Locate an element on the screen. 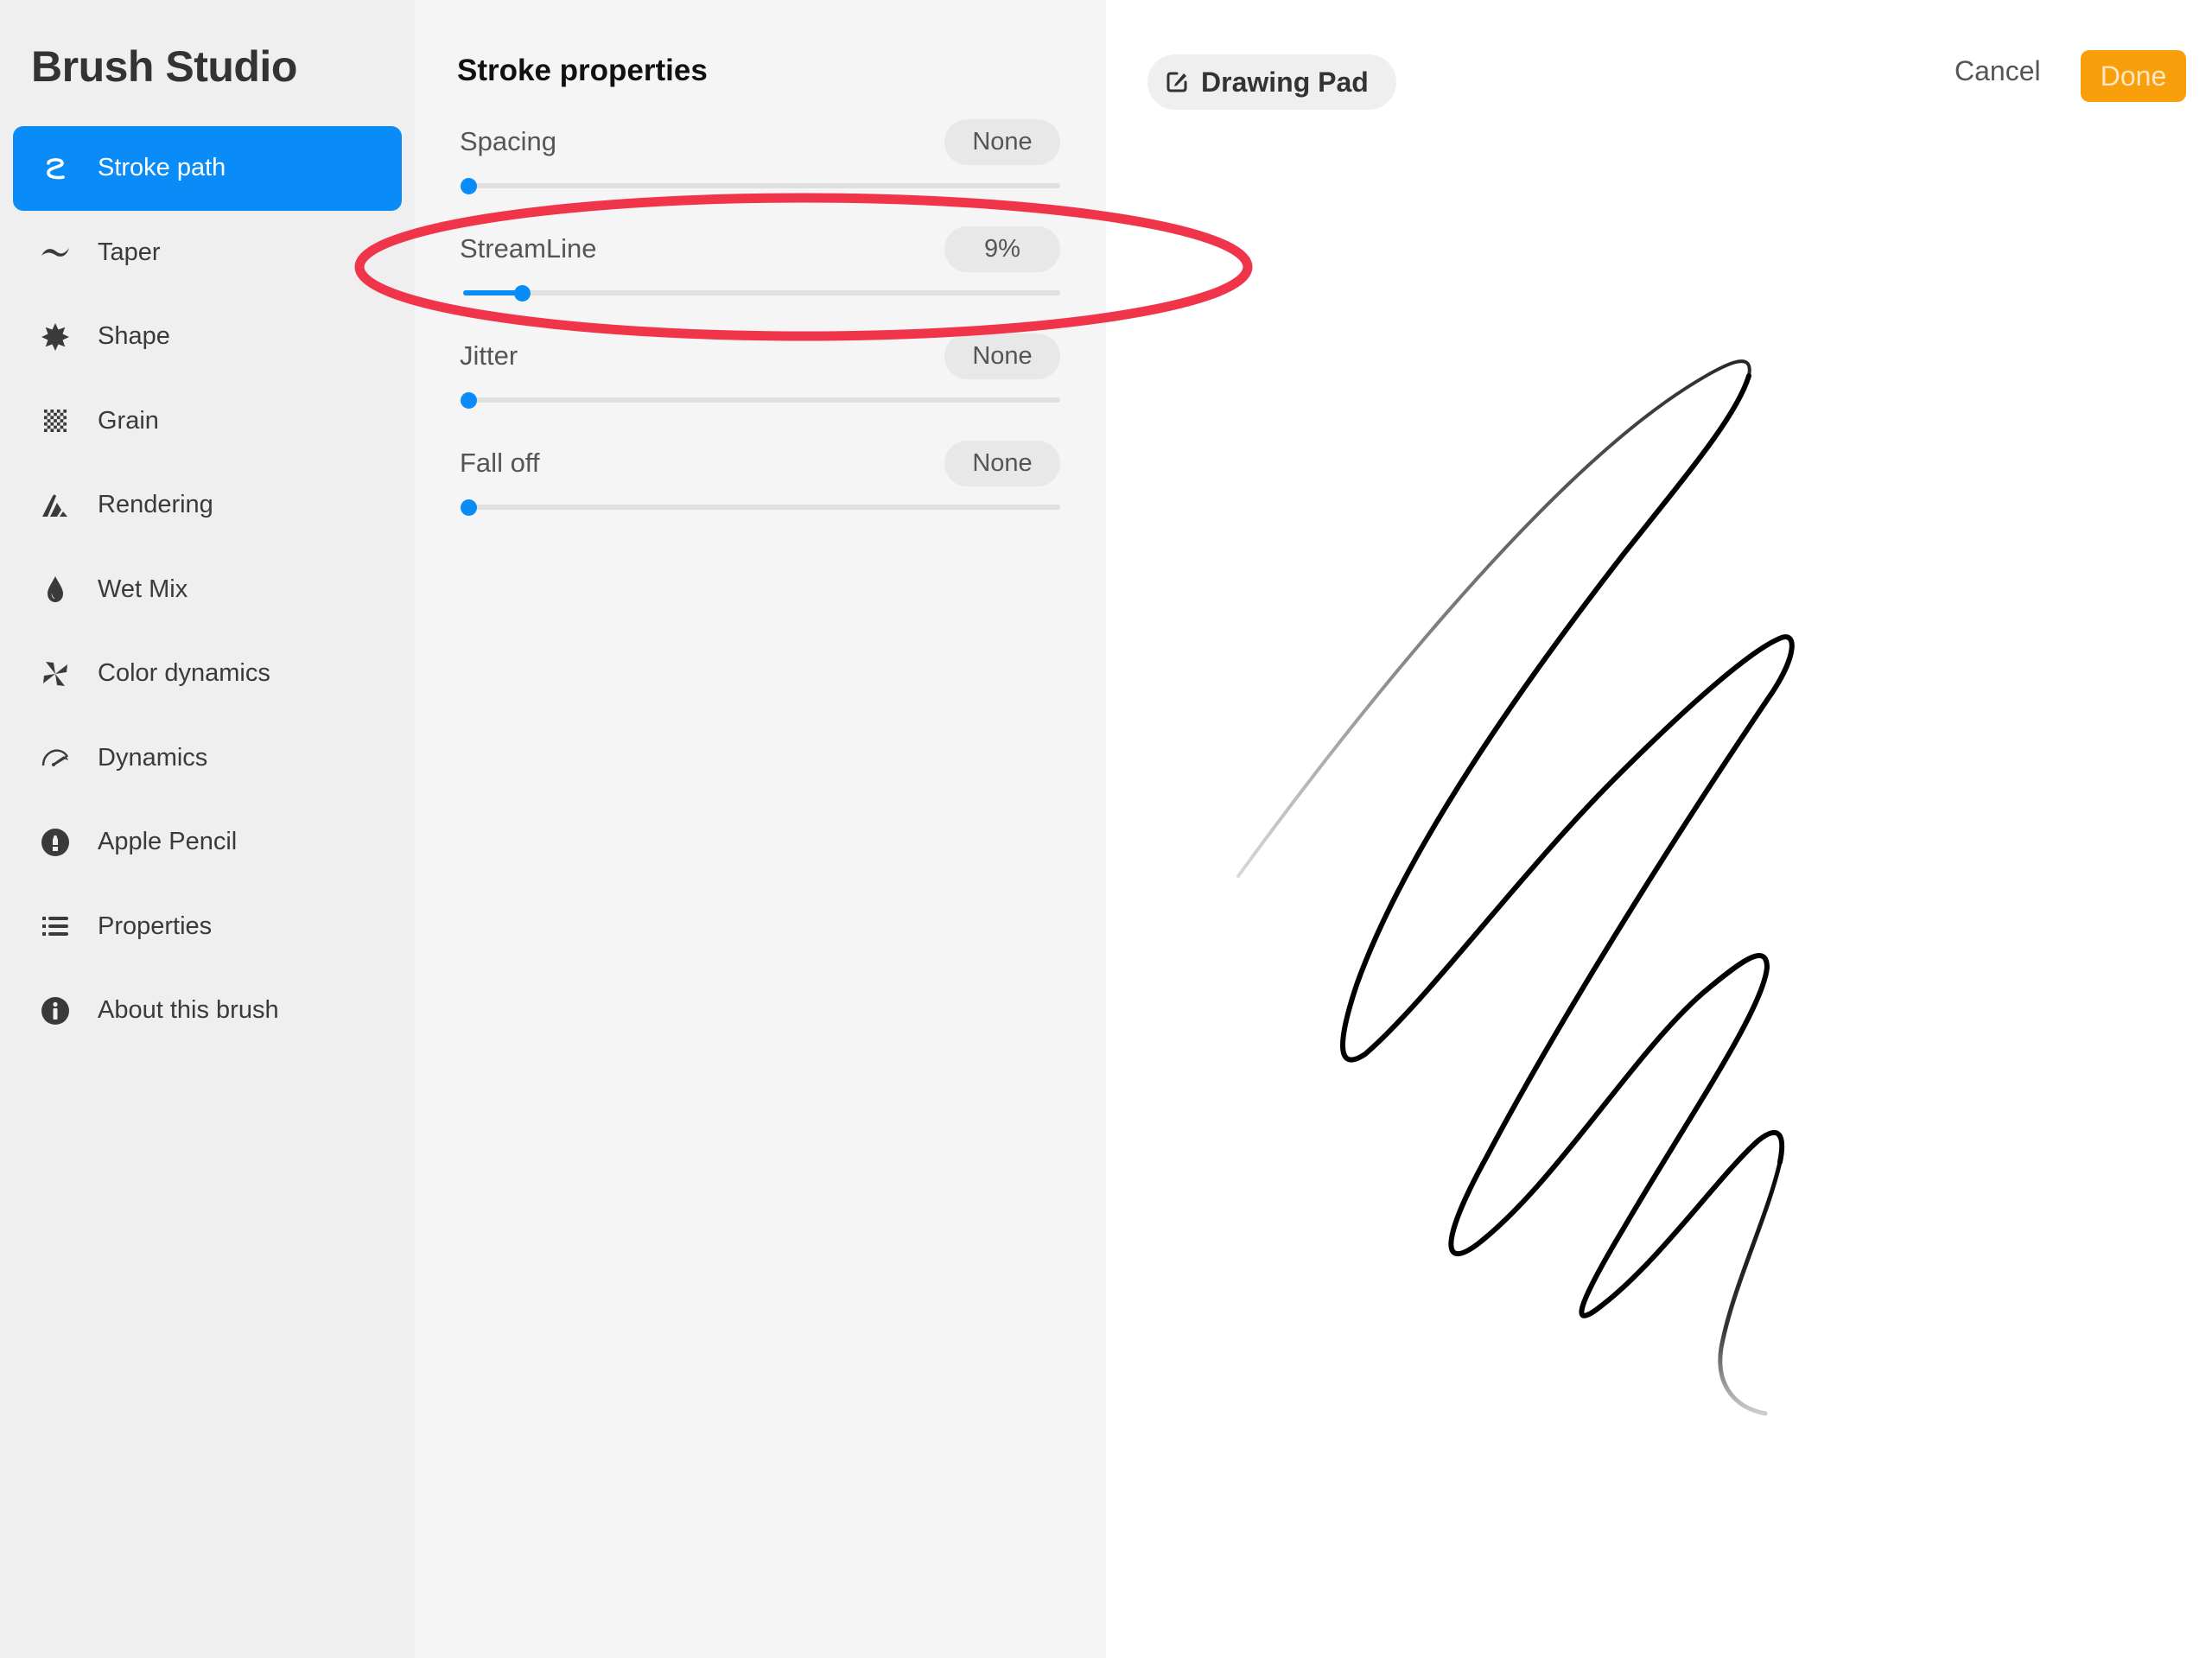  sidebar-item-grain: Grain is located at coordinates (207, 421).